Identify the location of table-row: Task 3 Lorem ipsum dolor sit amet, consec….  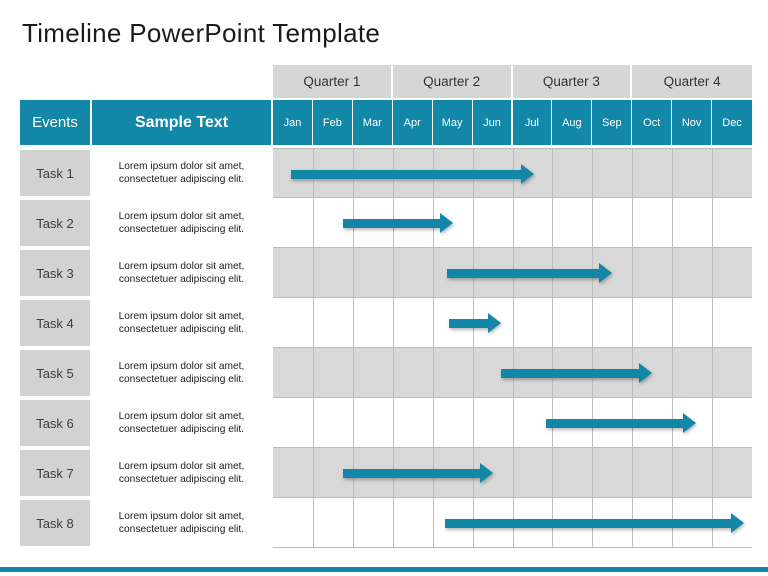
(386, 273).